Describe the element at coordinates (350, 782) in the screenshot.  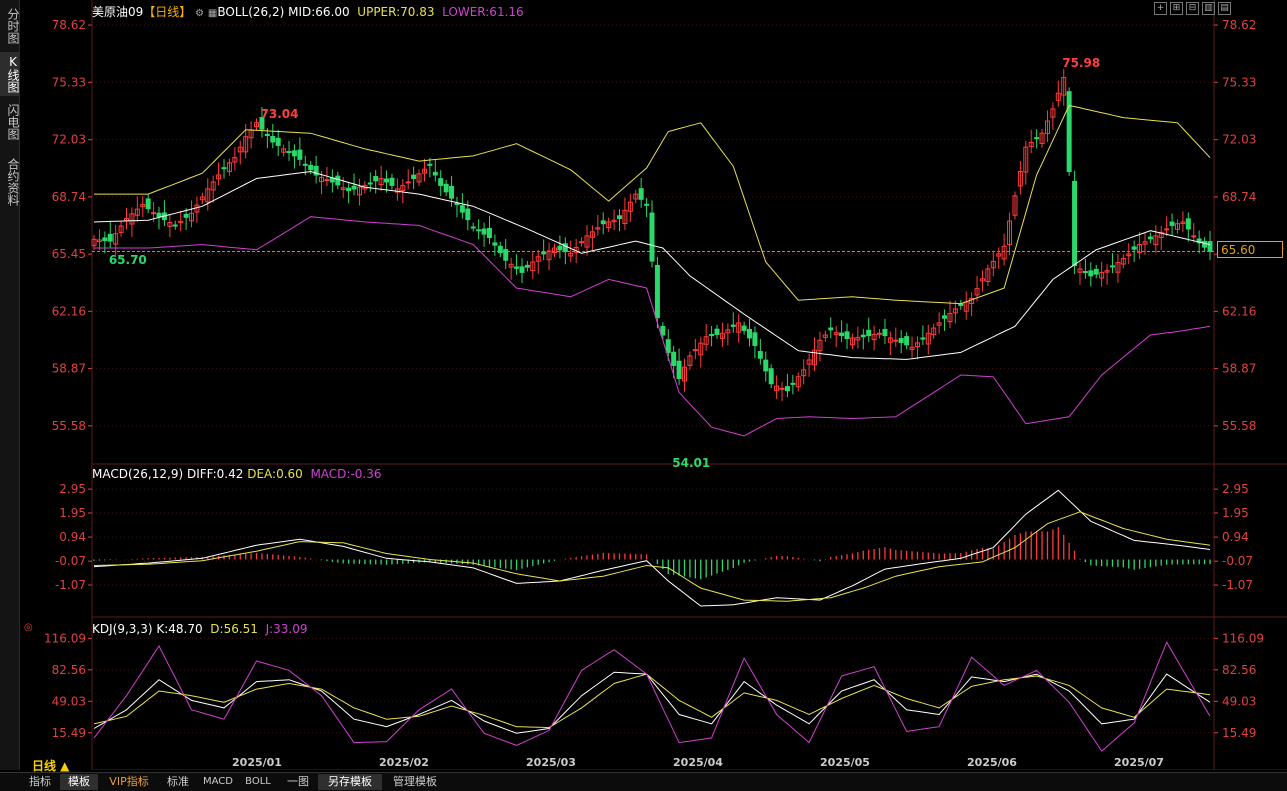
I see `tab-save-template: 另存模板` at that location.